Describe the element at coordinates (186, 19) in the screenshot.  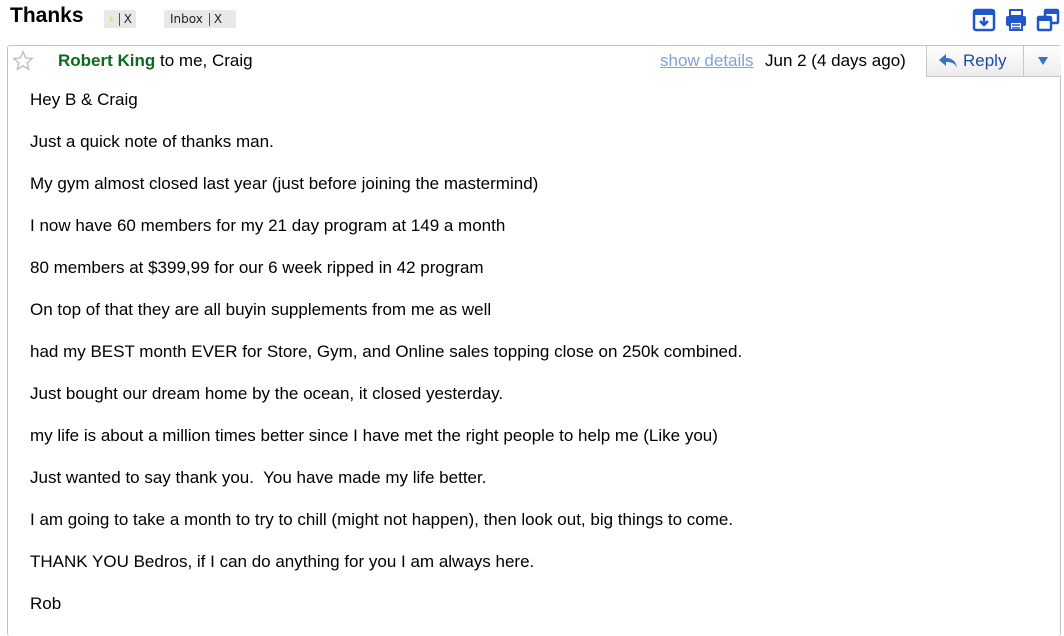
I see `label-inbox-text: Inbox` at that location.